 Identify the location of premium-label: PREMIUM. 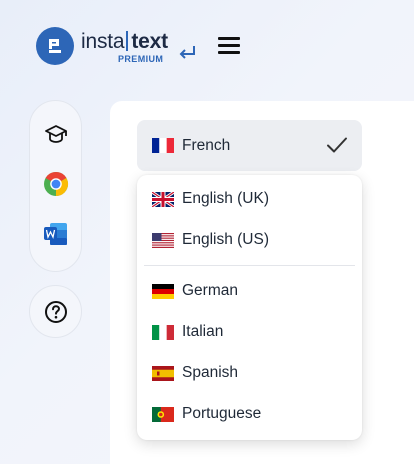
(141, 59).